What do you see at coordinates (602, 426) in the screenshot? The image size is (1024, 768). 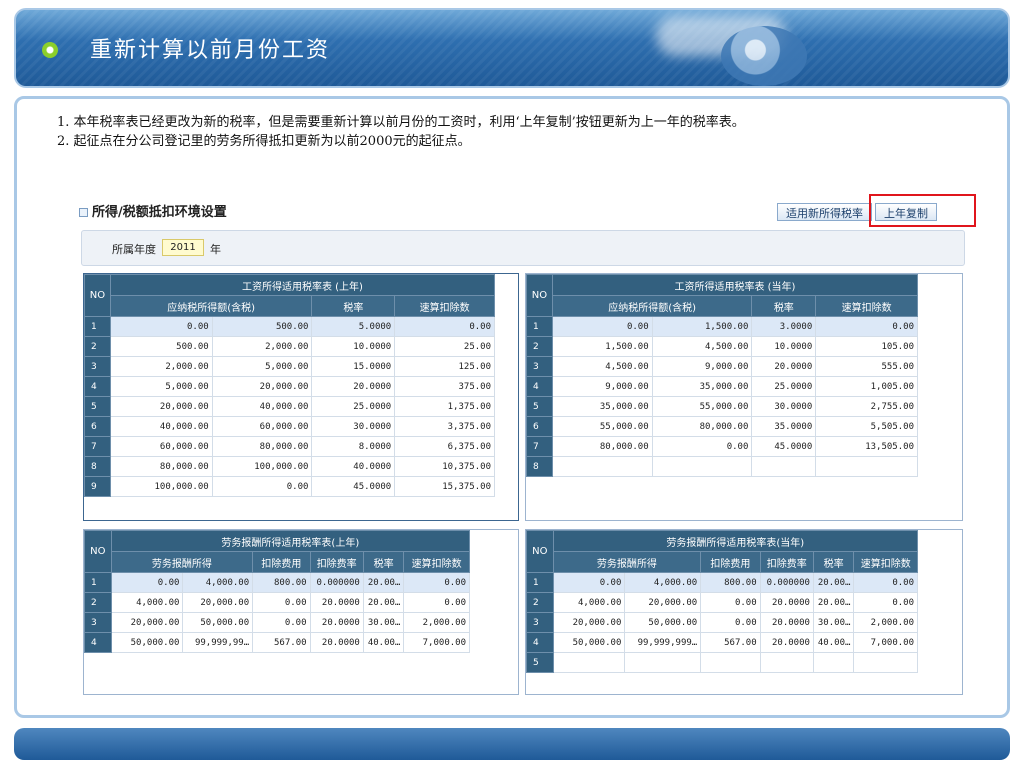 I see `table-cell: 55,000.00` at bounding box center [602, 426].